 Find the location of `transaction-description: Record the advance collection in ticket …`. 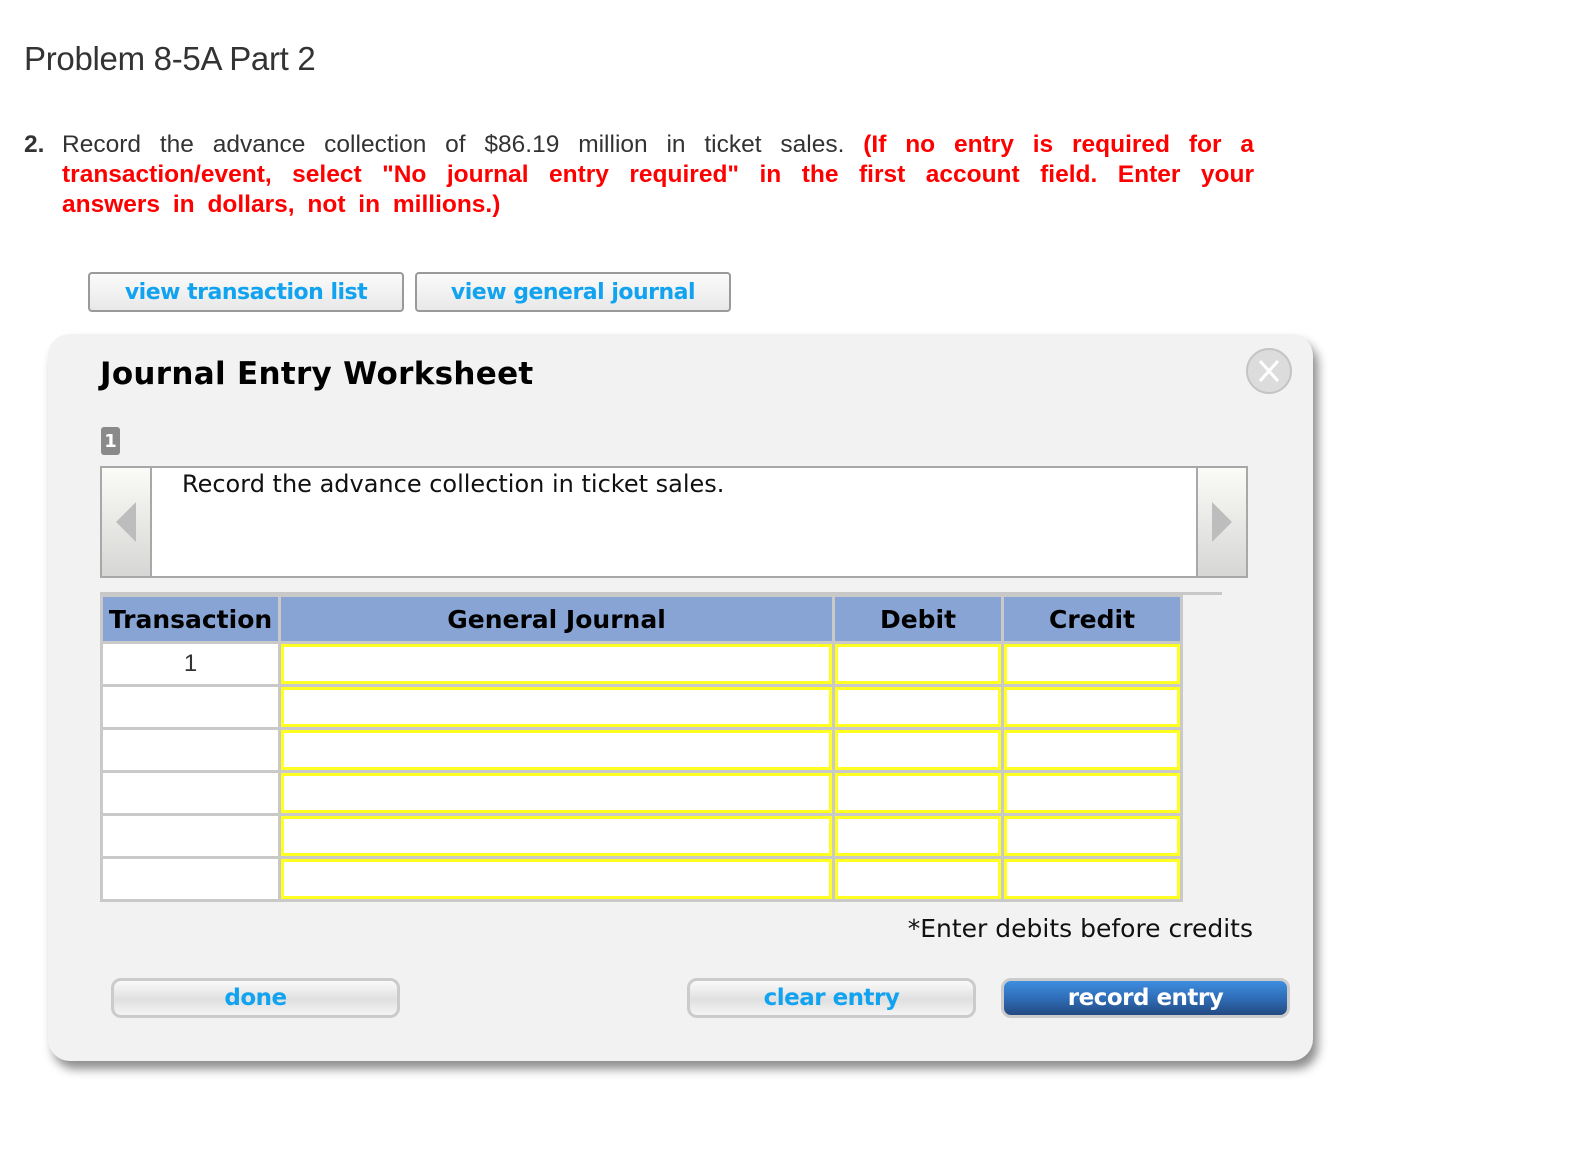

transaction-description: Record the advance collection in ticket … is located at coordinates (453, 484).